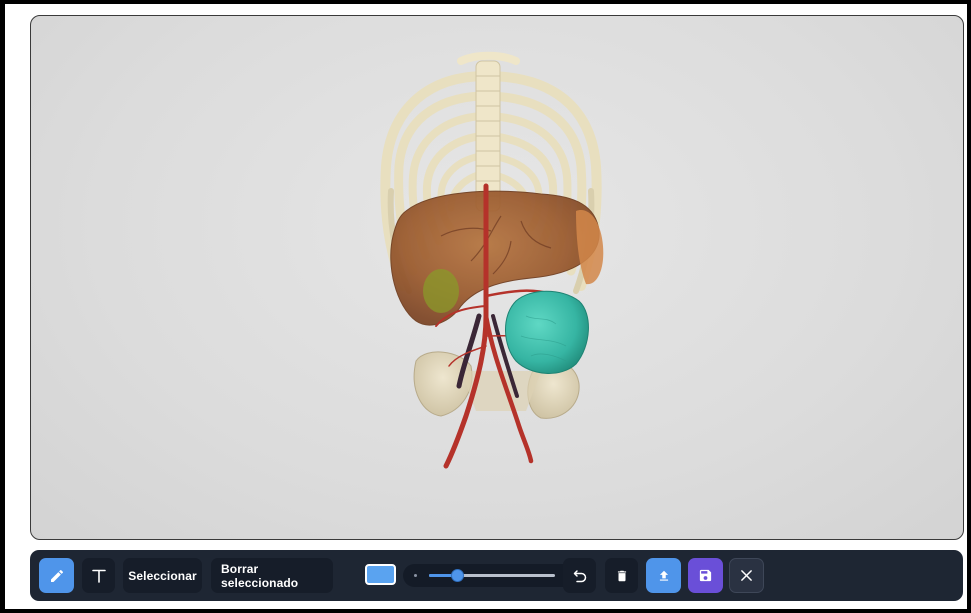 This screenshot has width=971, height=613. I want to click on slider-track, so click(492, 575).